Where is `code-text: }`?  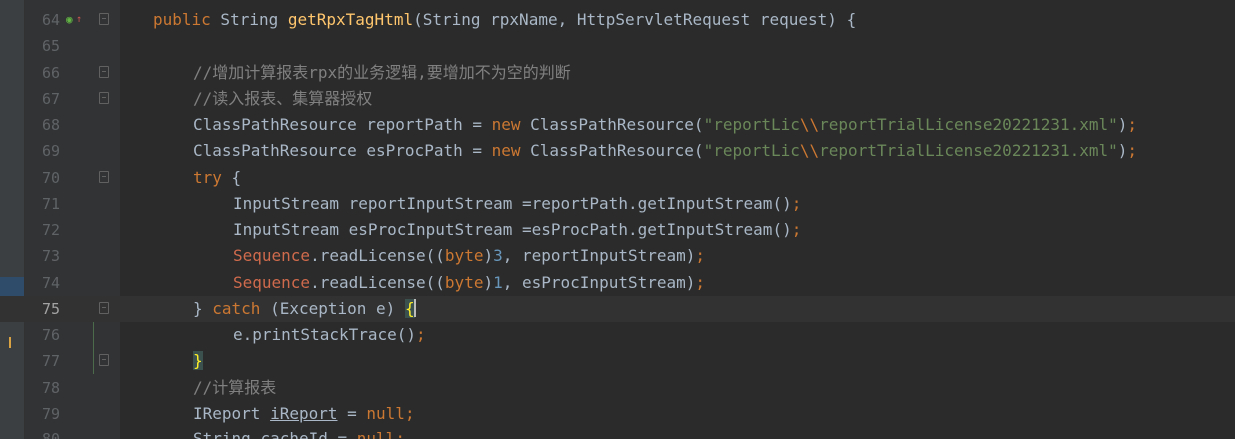
code-text: } is located at coordinates (198, 361).